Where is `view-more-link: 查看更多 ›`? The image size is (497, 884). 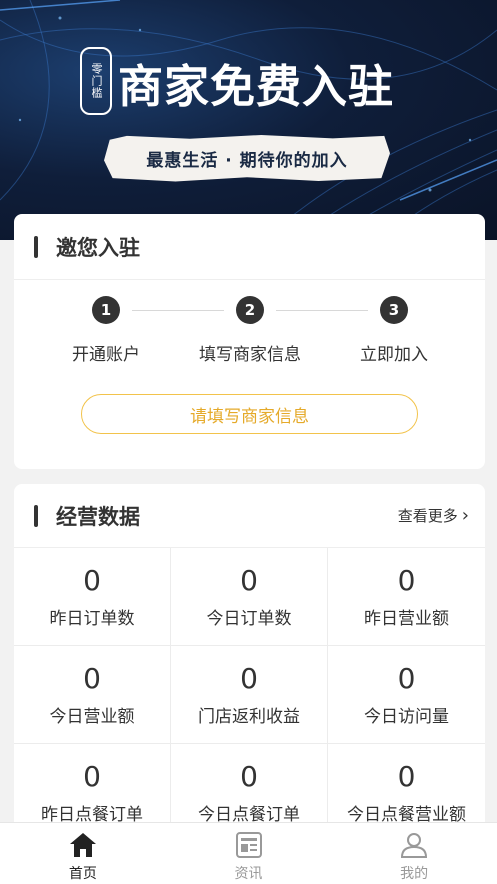
view-more-link: 查看更多 › is located at coordinates (433, 515).